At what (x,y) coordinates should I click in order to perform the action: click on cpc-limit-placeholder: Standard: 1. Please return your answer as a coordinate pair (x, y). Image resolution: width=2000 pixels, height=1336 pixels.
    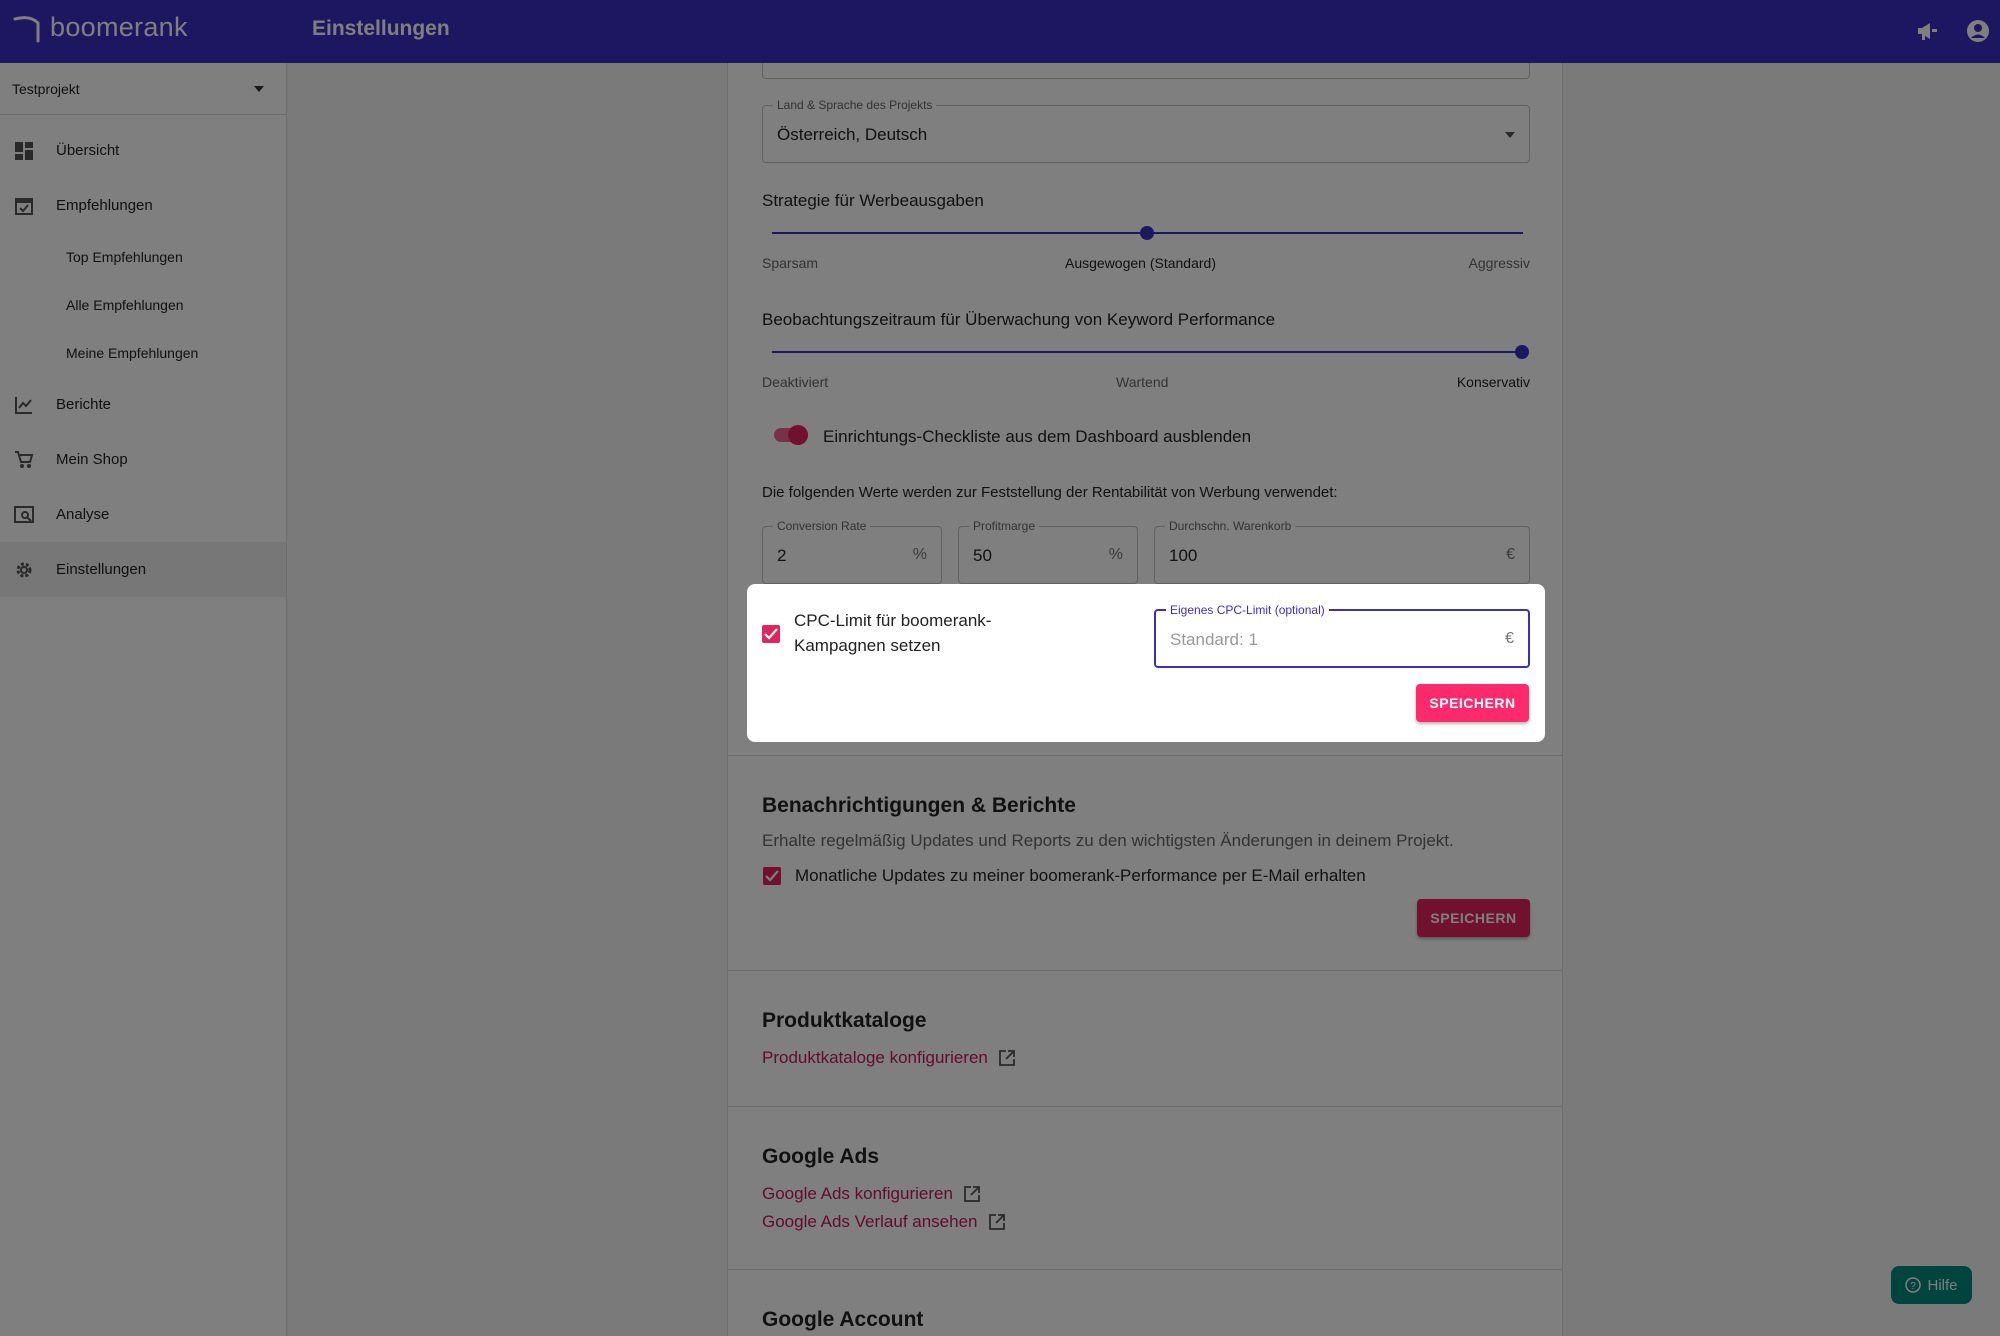
    Looking at the image, I should click on (1214, 639).